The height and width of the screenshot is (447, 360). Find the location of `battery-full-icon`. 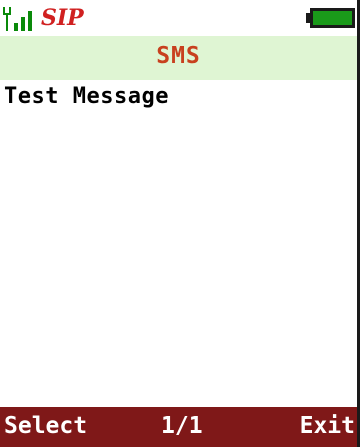

battery-full-icon is located at coordinates (330, 18).